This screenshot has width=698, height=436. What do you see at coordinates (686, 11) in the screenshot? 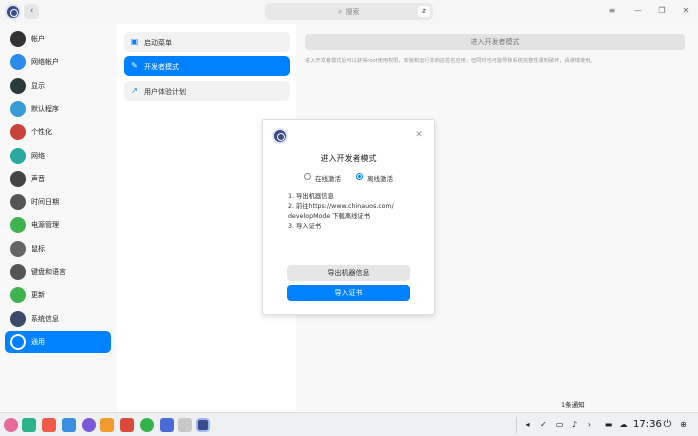
I see `close-button: ✕` at bounding box center [686, 11].